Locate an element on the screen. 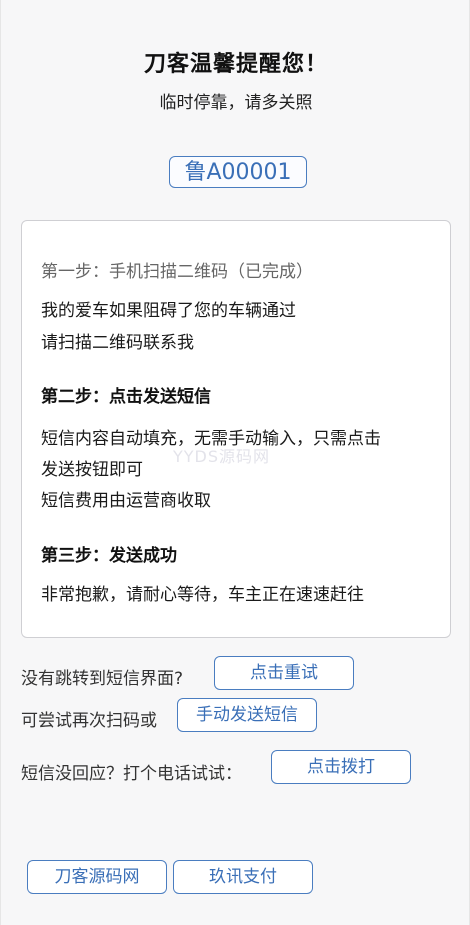 The width and height of the screenshot is (470, 925). watermark: YYDS源码网 is located at coordinates (222, 456).